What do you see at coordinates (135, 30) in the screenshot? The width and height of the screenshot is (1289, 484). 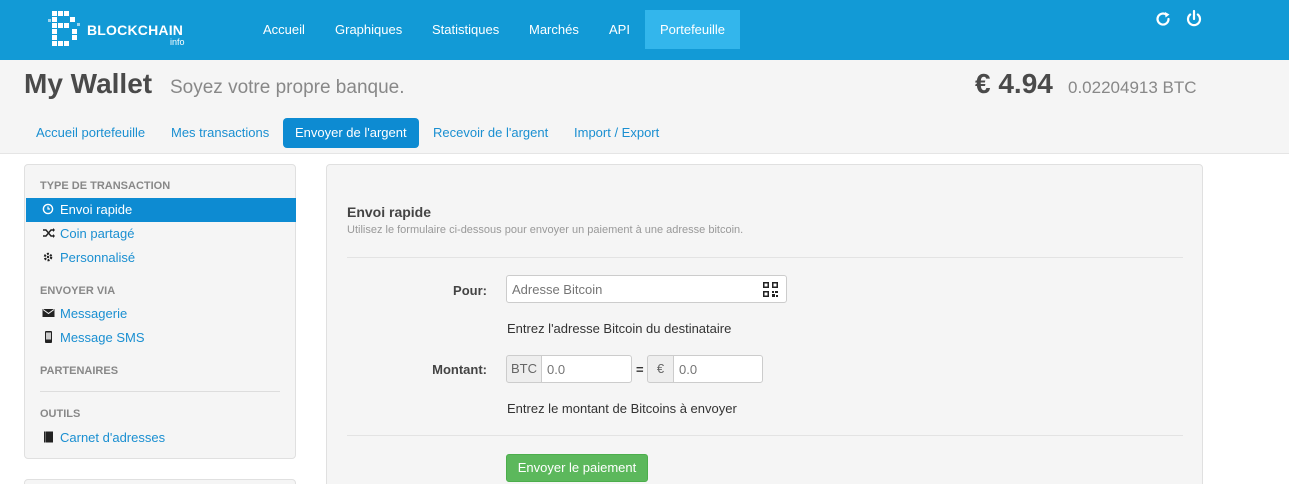 I see `logo-text: BLOCKCHAIN` at bounding box center [135, 30].